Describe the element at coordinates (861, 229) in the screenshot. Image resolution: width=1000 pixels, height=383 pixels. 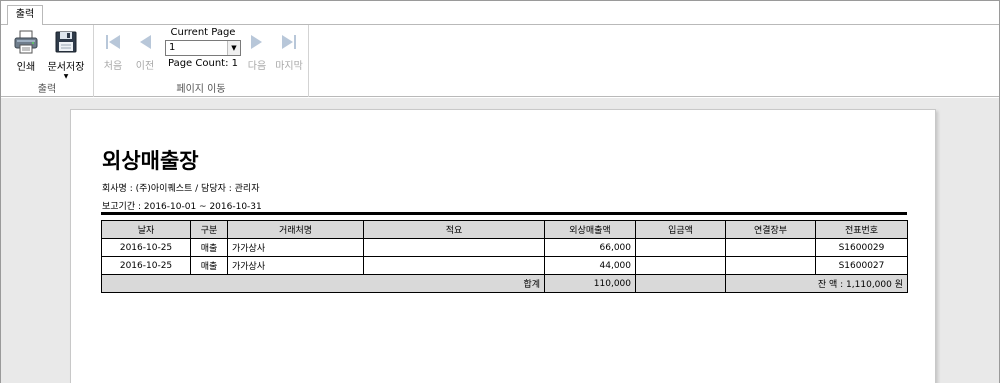
I see `column-header: 전표번호` at that location.